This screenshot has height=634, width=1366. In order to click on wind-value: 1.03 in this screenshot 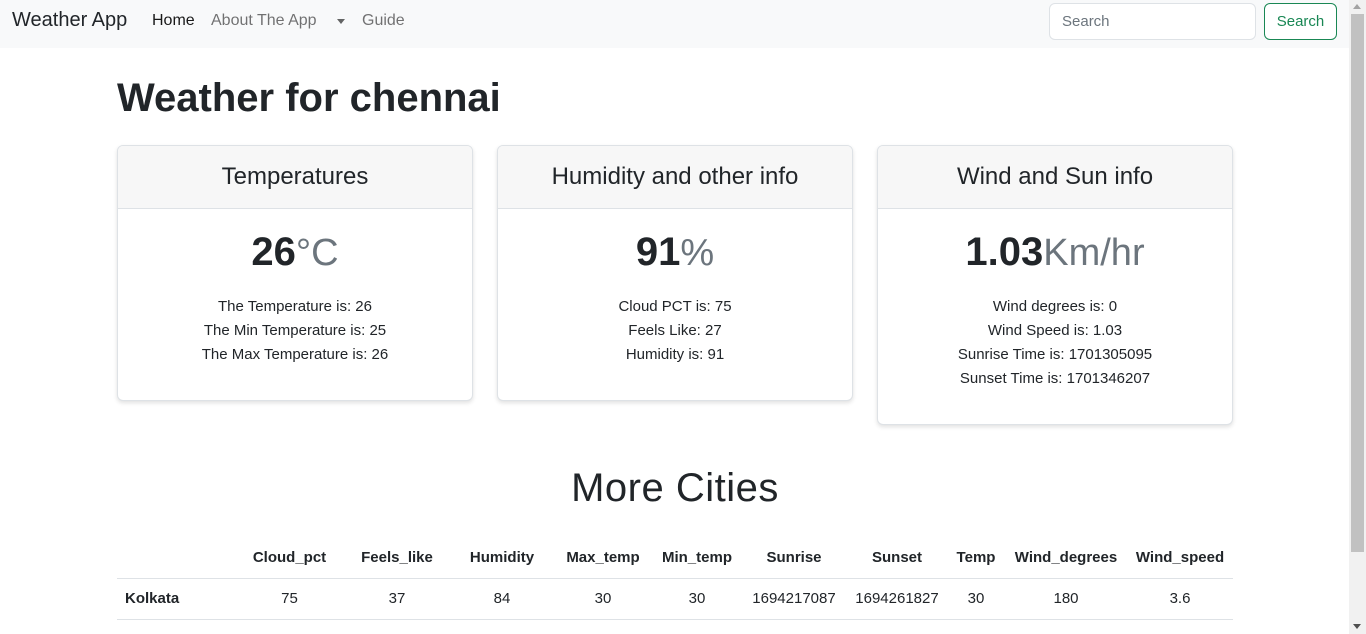, I will do `click(1004, 252)`.